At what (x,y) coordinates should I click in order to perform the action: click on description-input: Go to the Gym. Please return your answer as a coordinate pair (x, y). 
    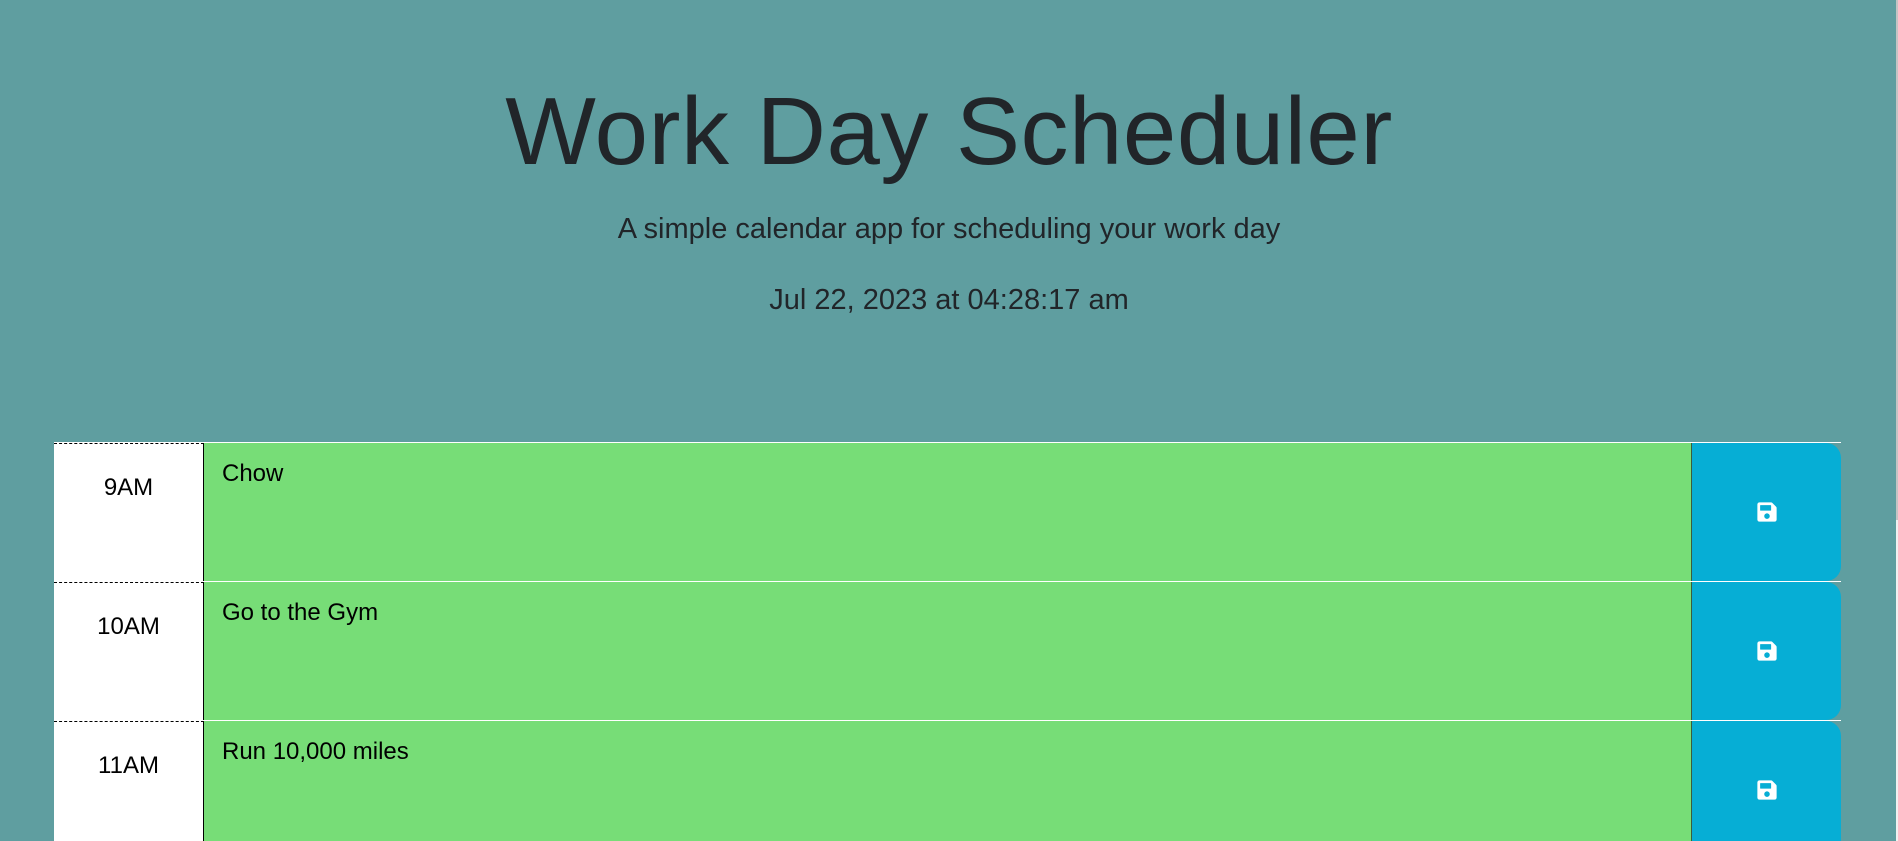
    Looking at the image, I should click on (948, 651).